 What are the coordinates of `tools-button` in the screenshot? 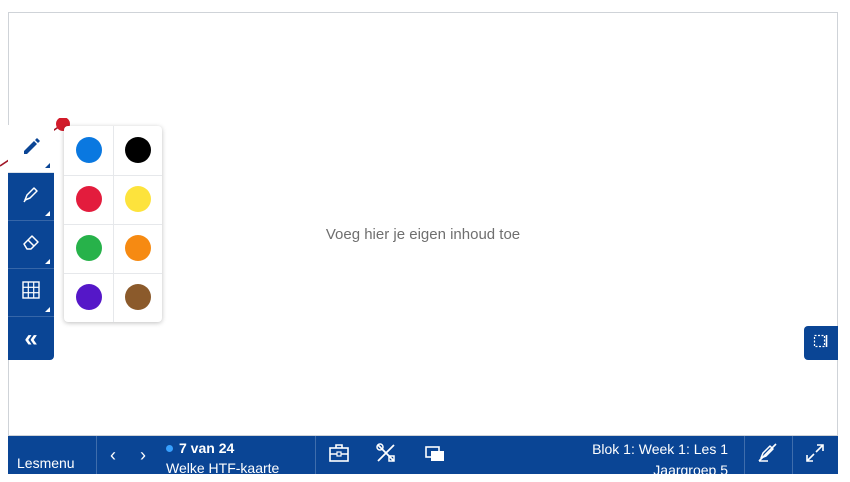 It's located at (386, 455).